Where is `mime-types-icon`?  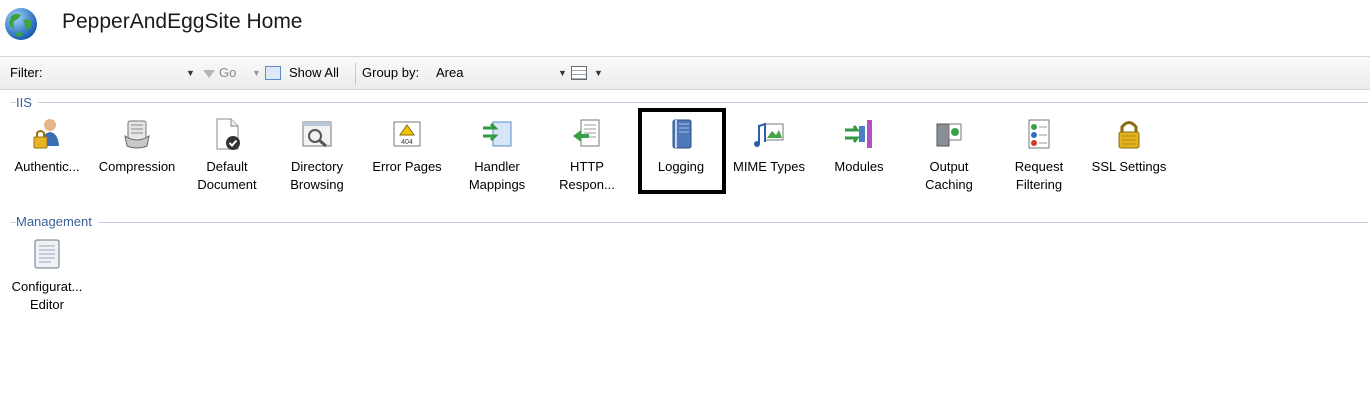
mime-types-icon is located at coordinates (769, 134).